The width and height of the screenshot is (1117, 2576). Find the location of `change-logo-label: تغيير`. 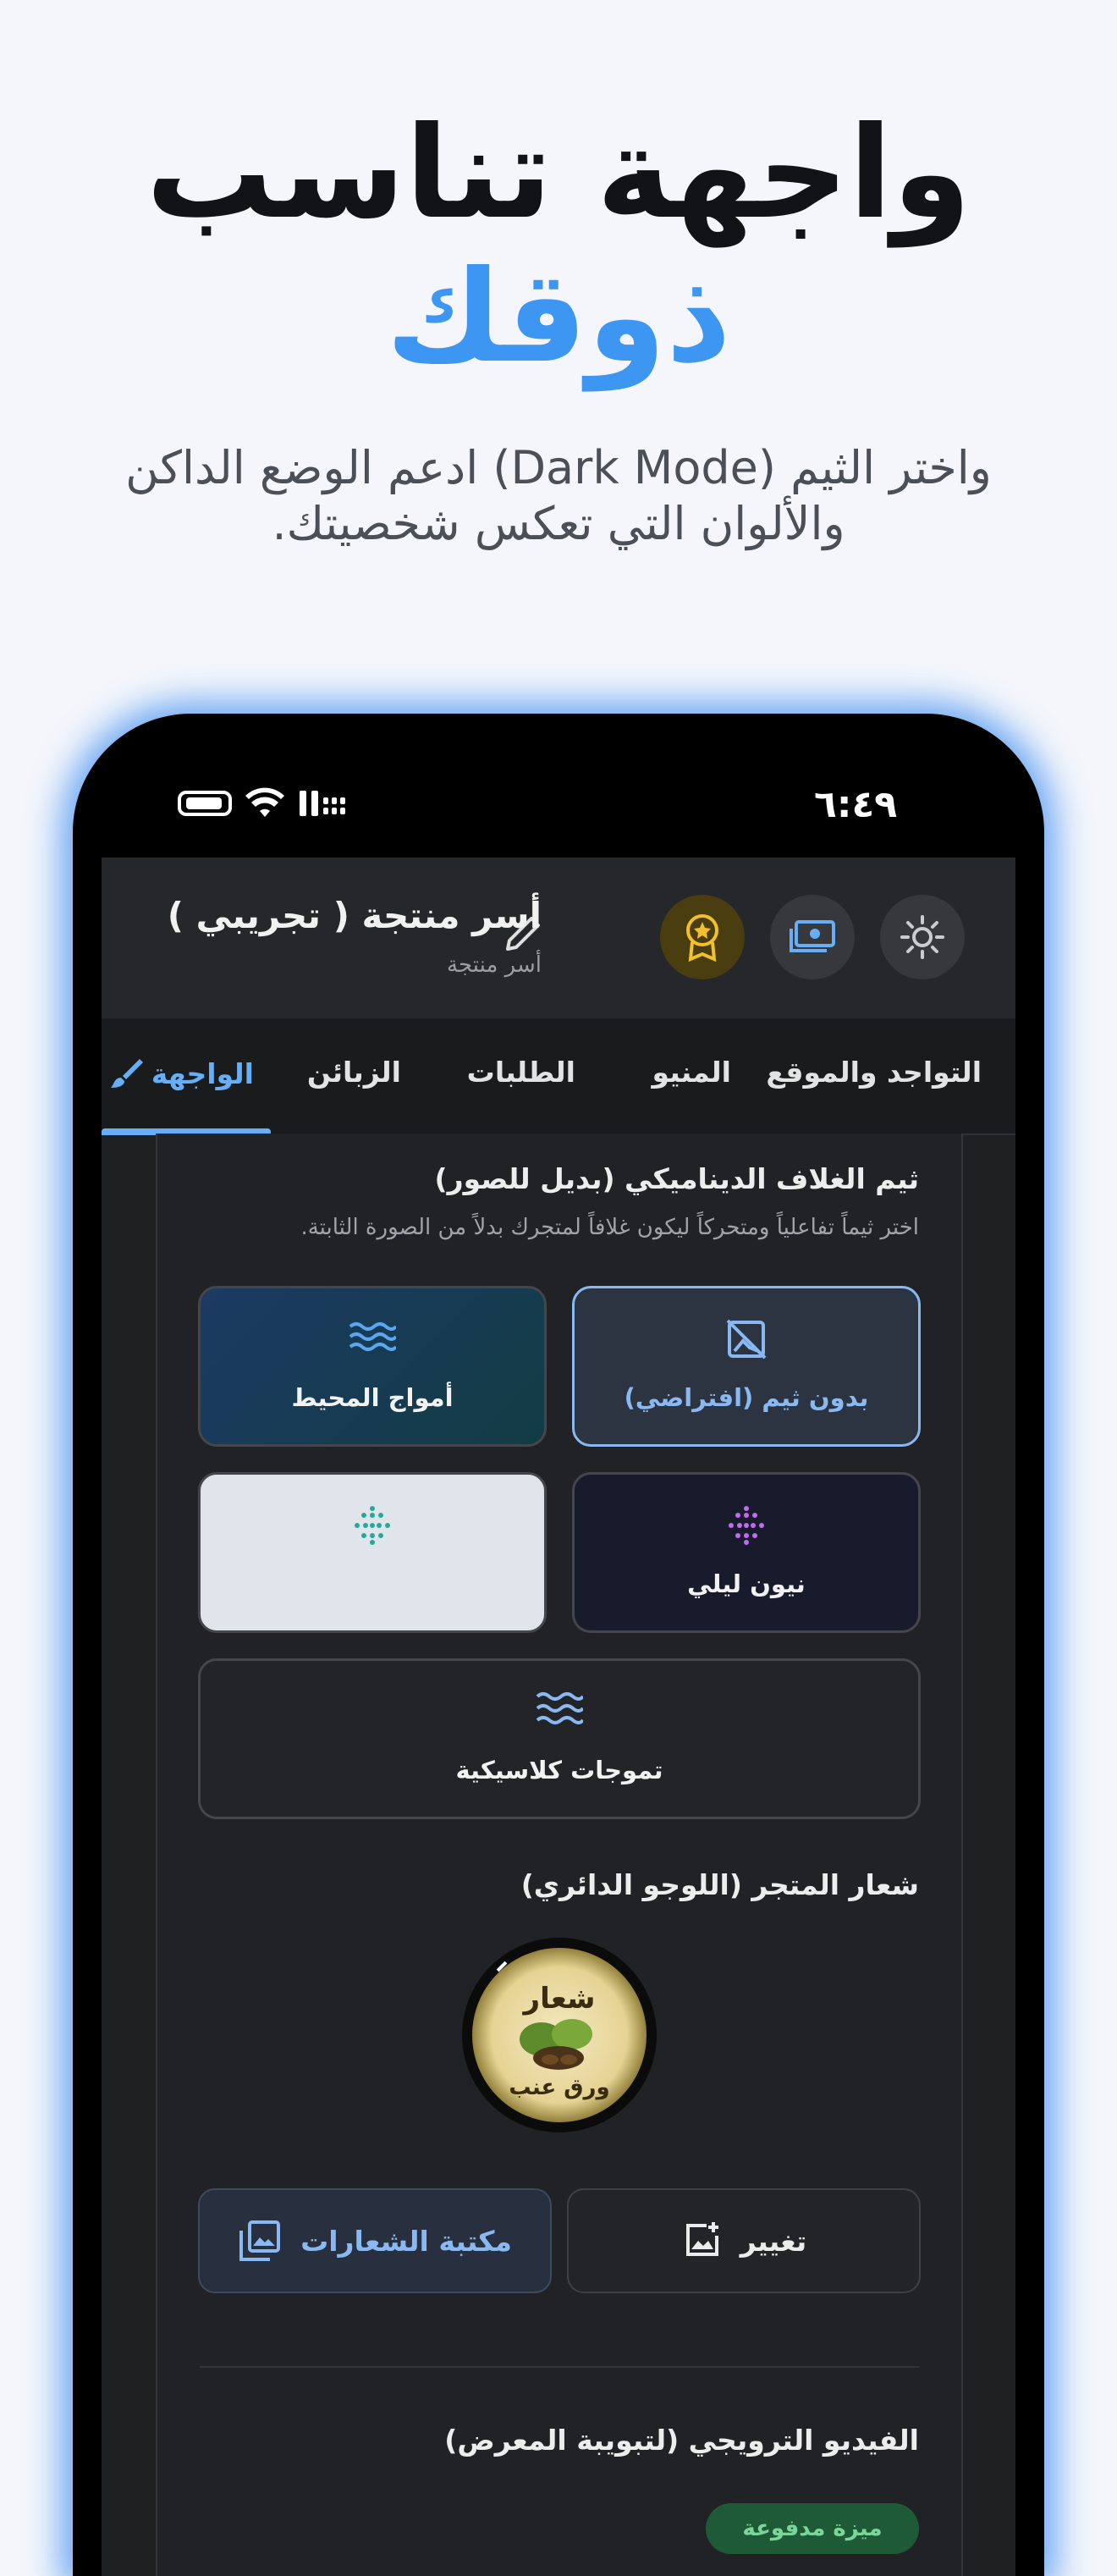

change-logo-label: تغيير is located at coordinates (773, 2241).